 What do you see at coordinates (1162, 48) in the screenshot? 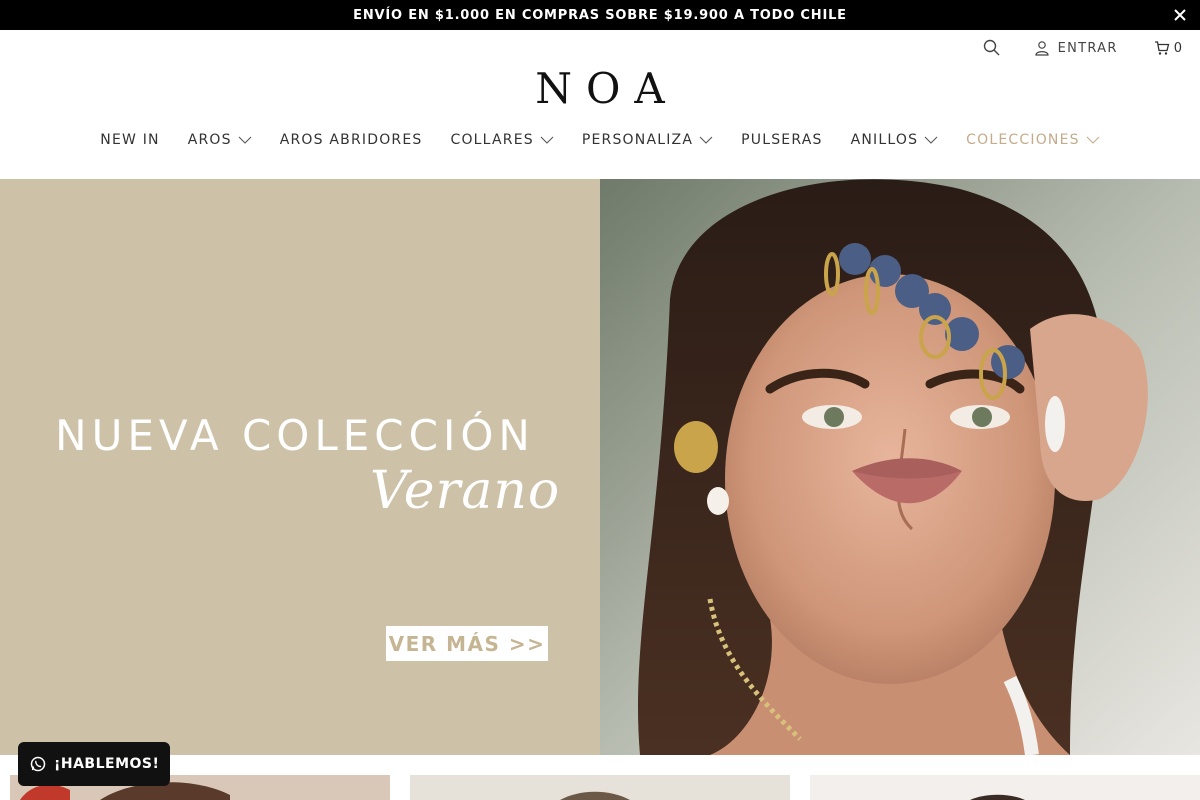
I see `cart-icon` at bounding box center [1162, 48].